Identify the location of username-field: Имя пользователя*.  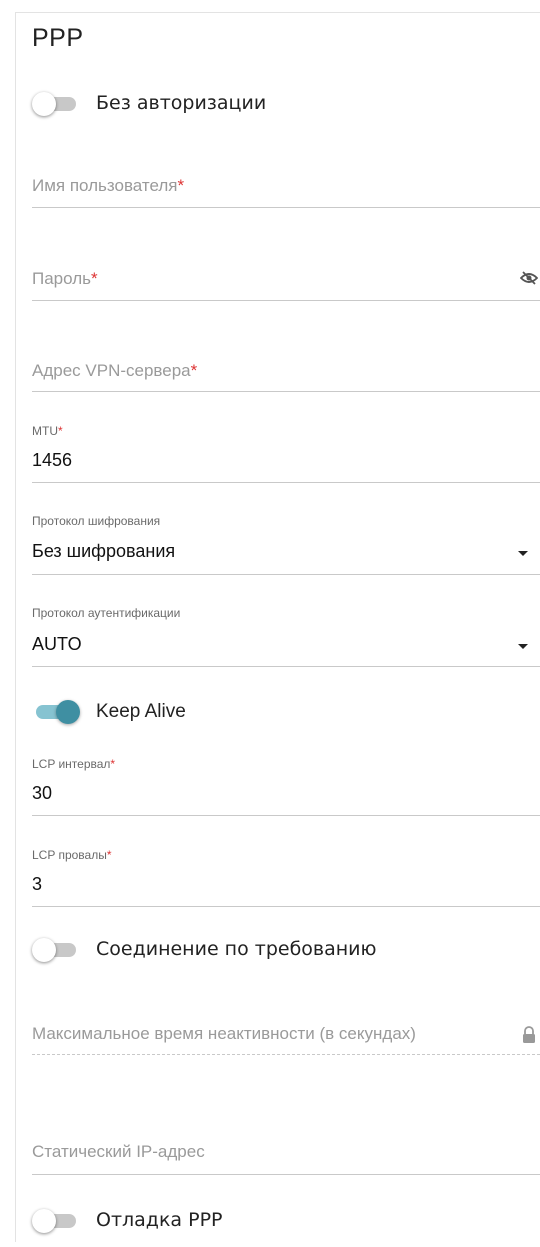
(286, 185).